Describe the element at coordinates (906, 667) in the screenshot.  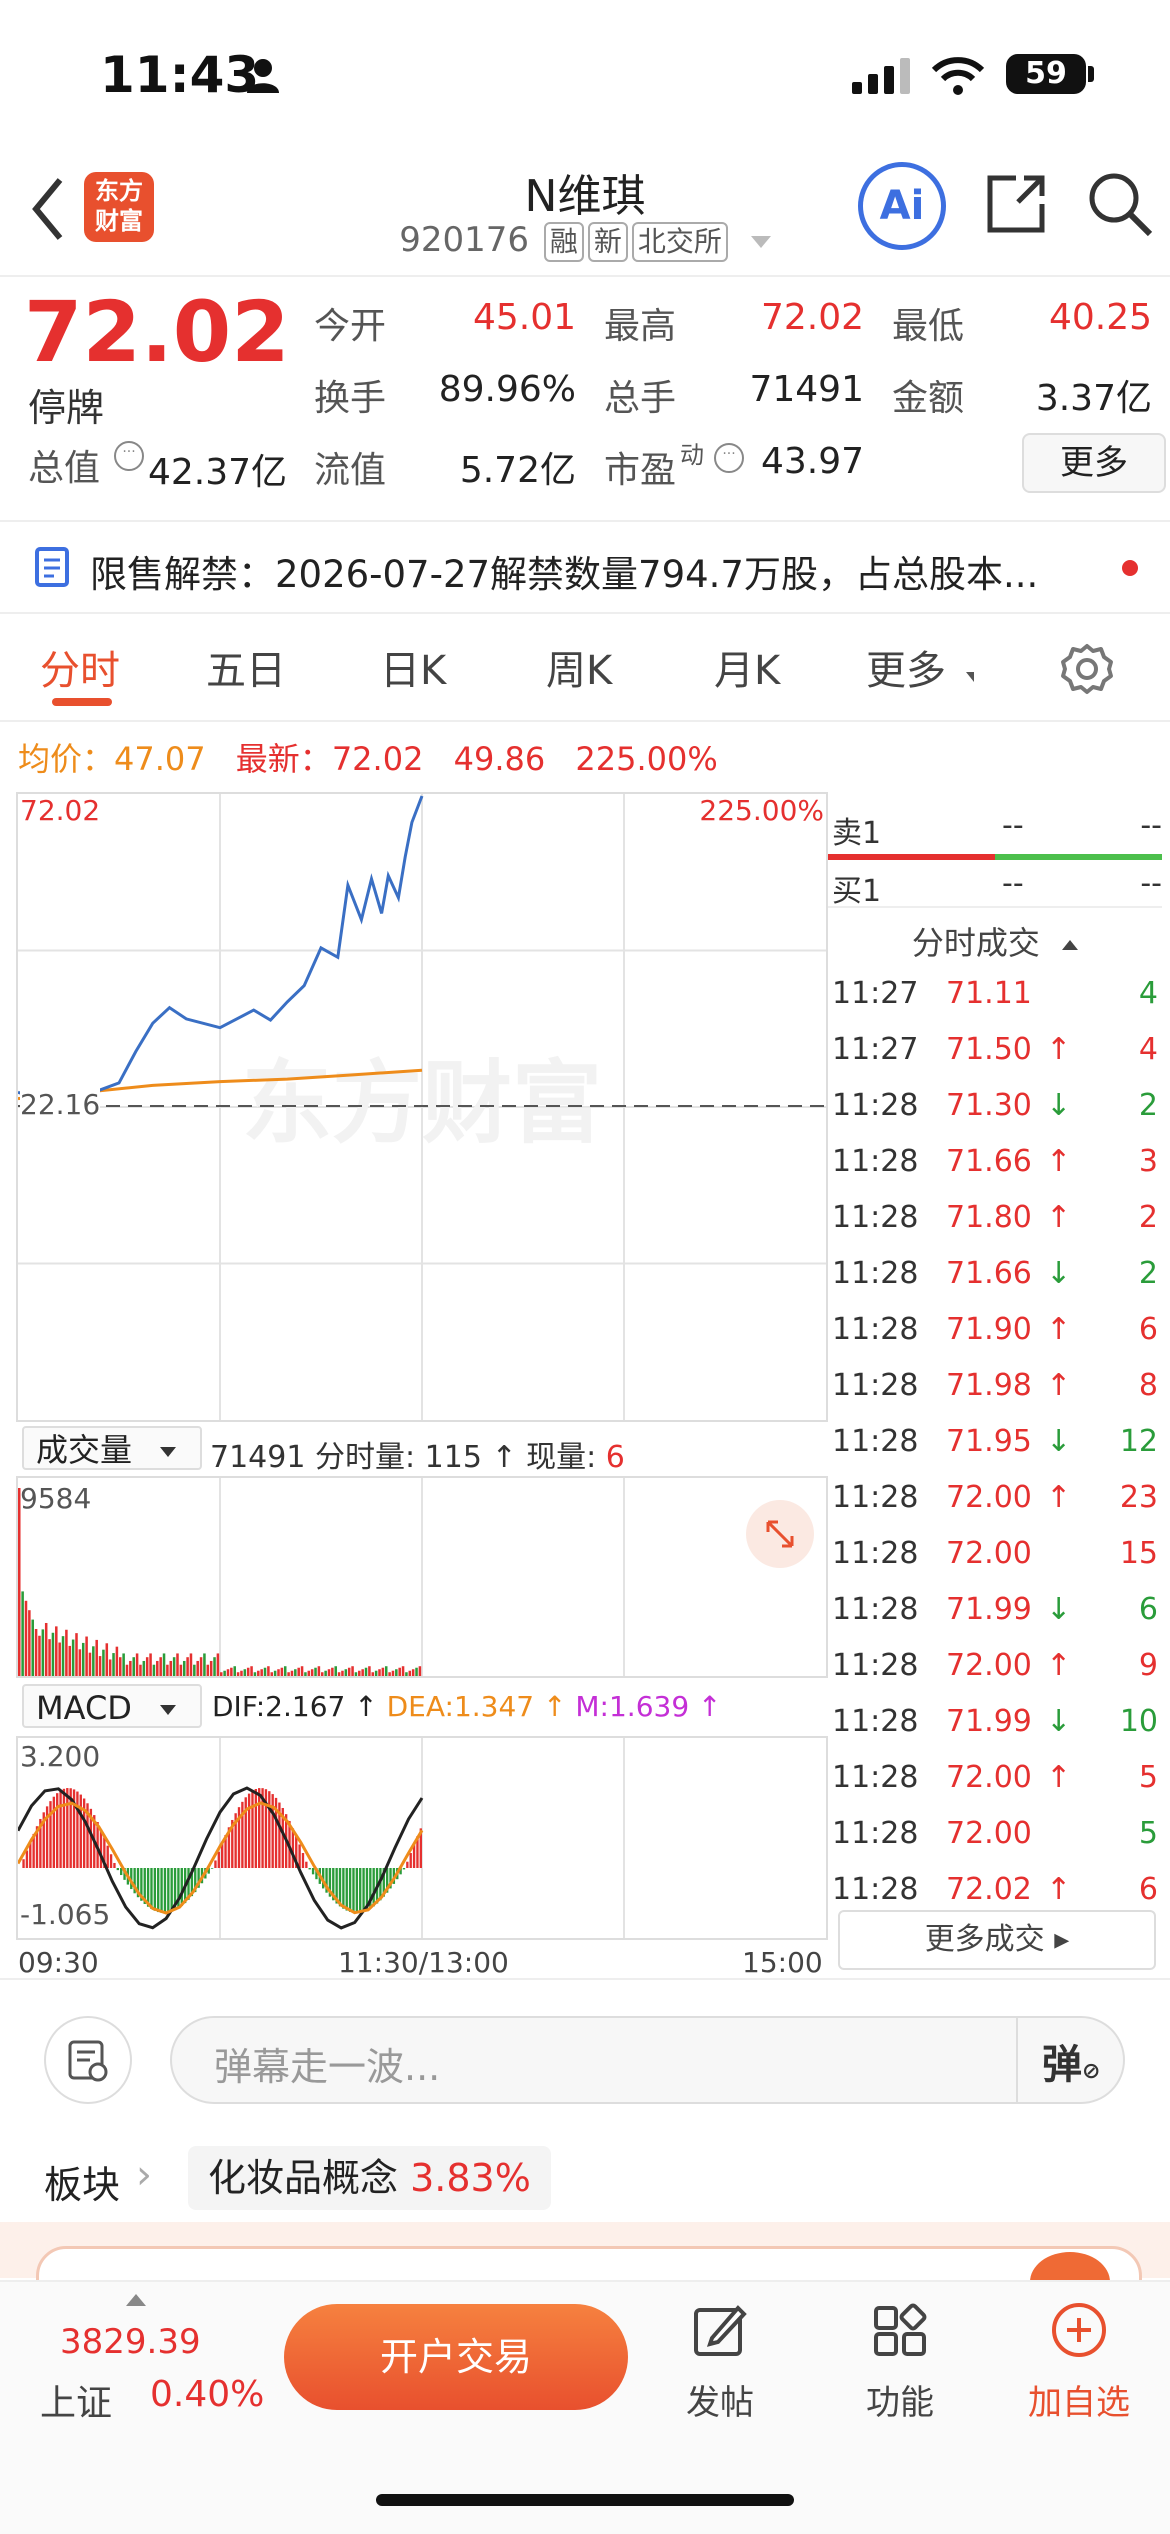
I see `tab-more: 更多` at that location.